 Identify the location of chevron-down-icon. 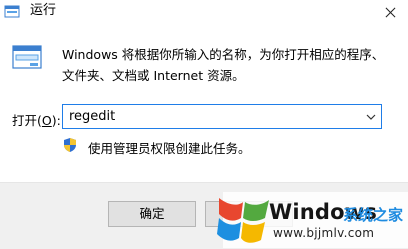
(371, 117).